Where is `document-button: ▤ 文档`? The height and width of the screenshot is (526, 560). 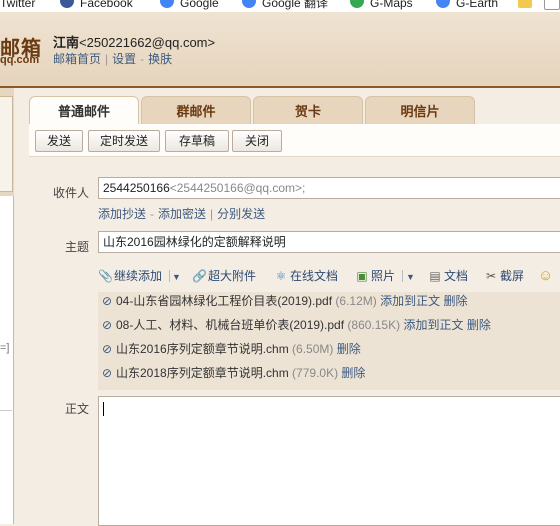
document-button: ▤ 文档 is located at coordinates (448, 276).